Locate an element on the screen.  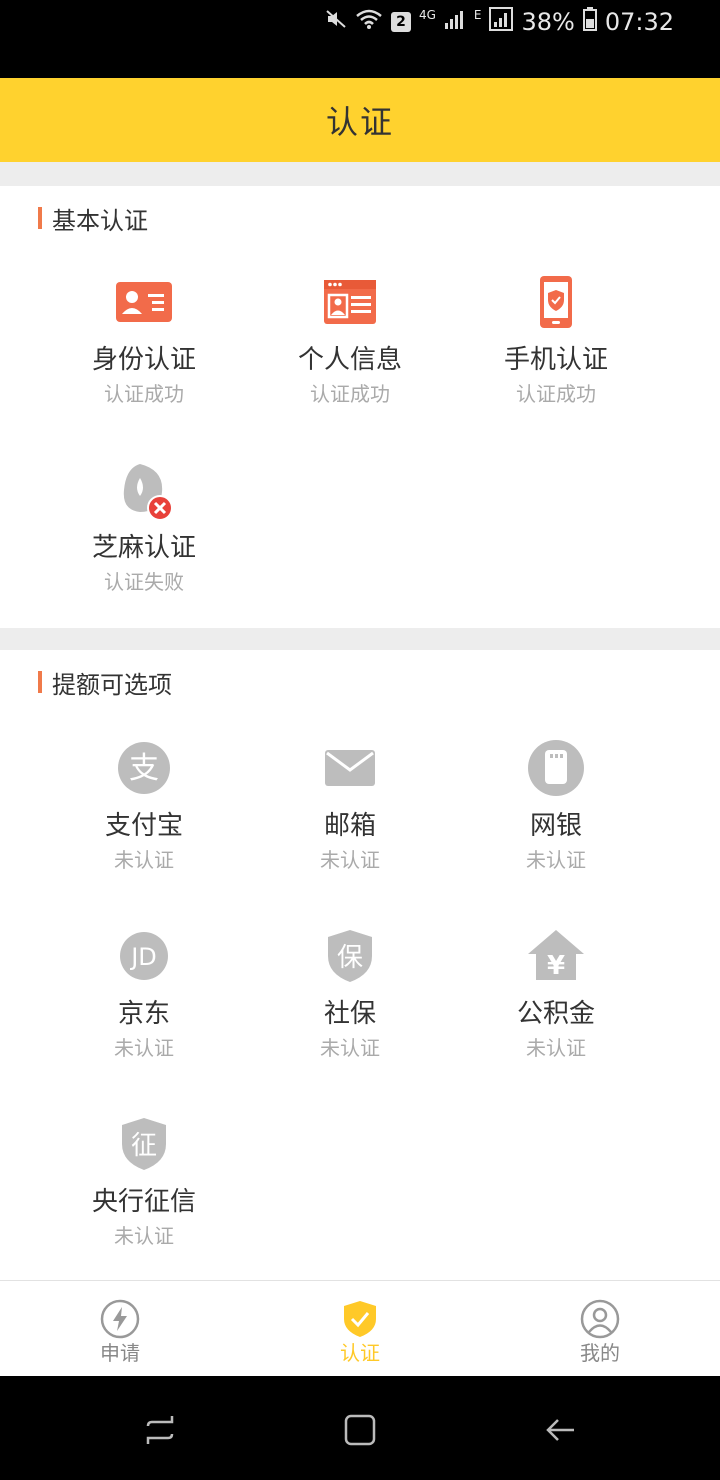
option-item-housing-fund: ¥ 公积金 未认证 is located at coordinates (556, 993).